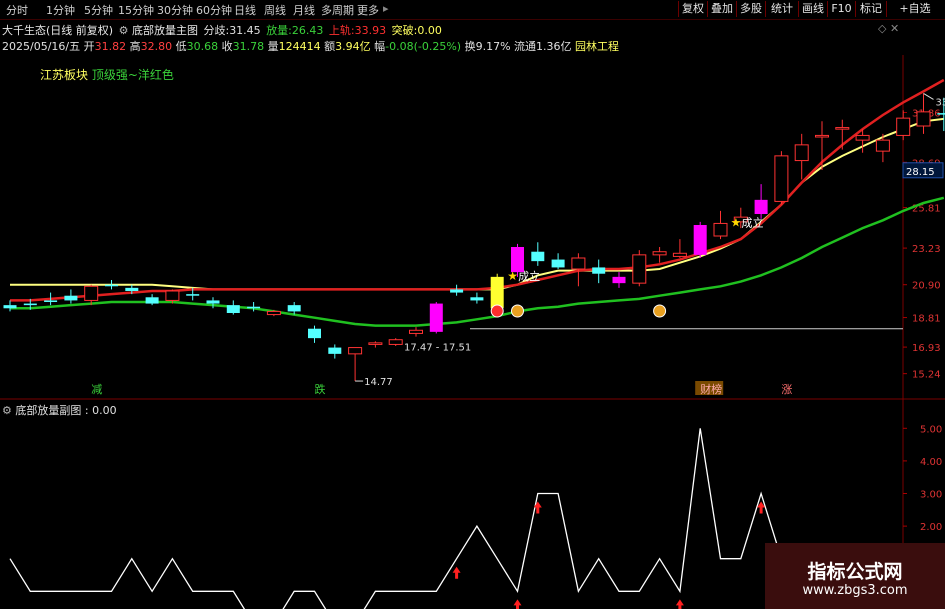 The image size is (945, 609). What do you see at coordinates (721, 9) in the screenshot?
I see `overlay-button: 叠加` at bounding box center [721, 9].